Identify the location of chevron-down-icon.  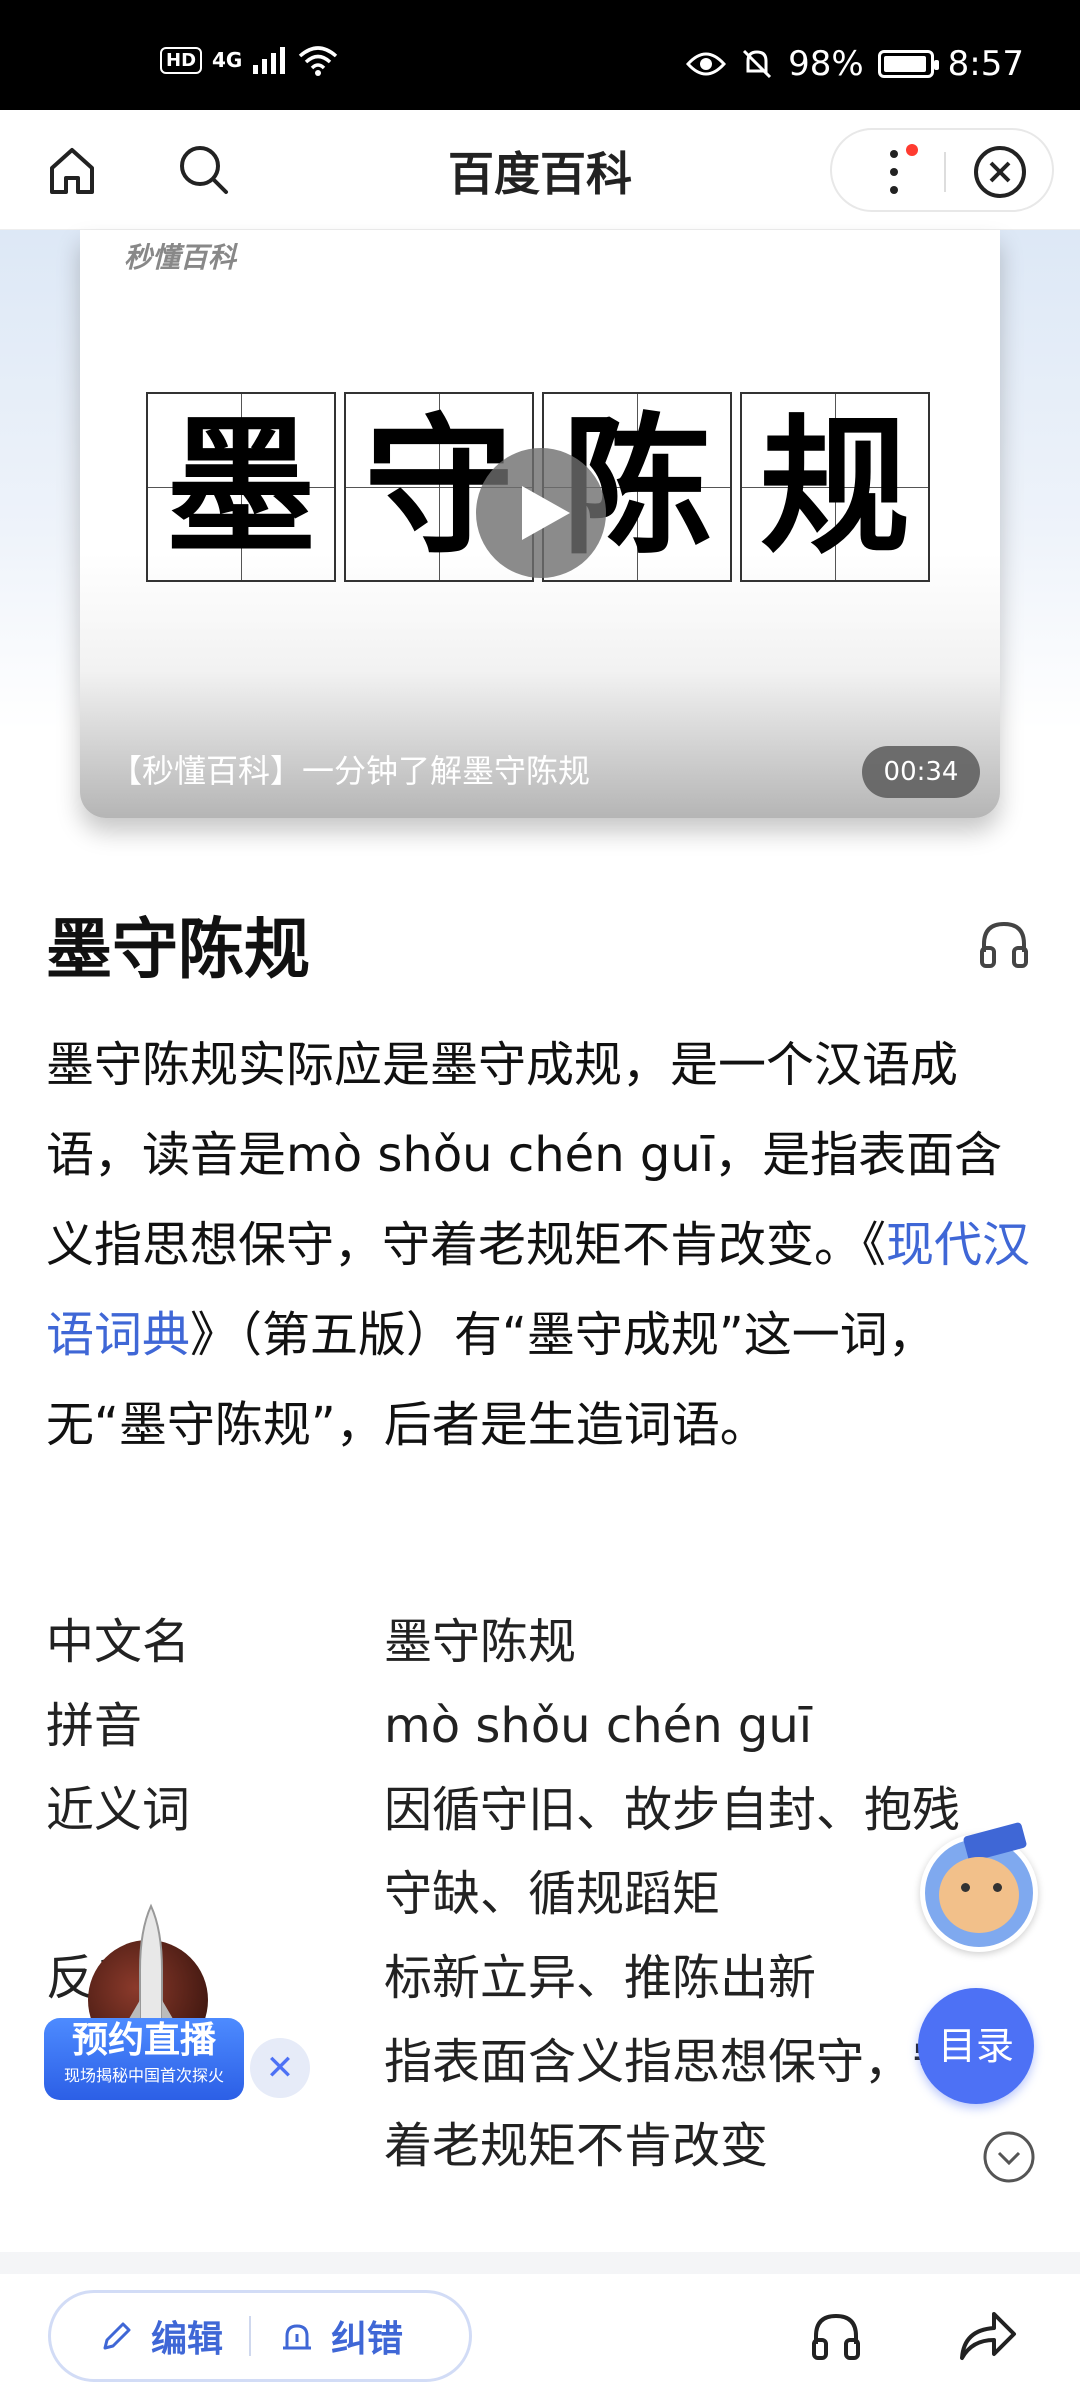
(1009, 2157).